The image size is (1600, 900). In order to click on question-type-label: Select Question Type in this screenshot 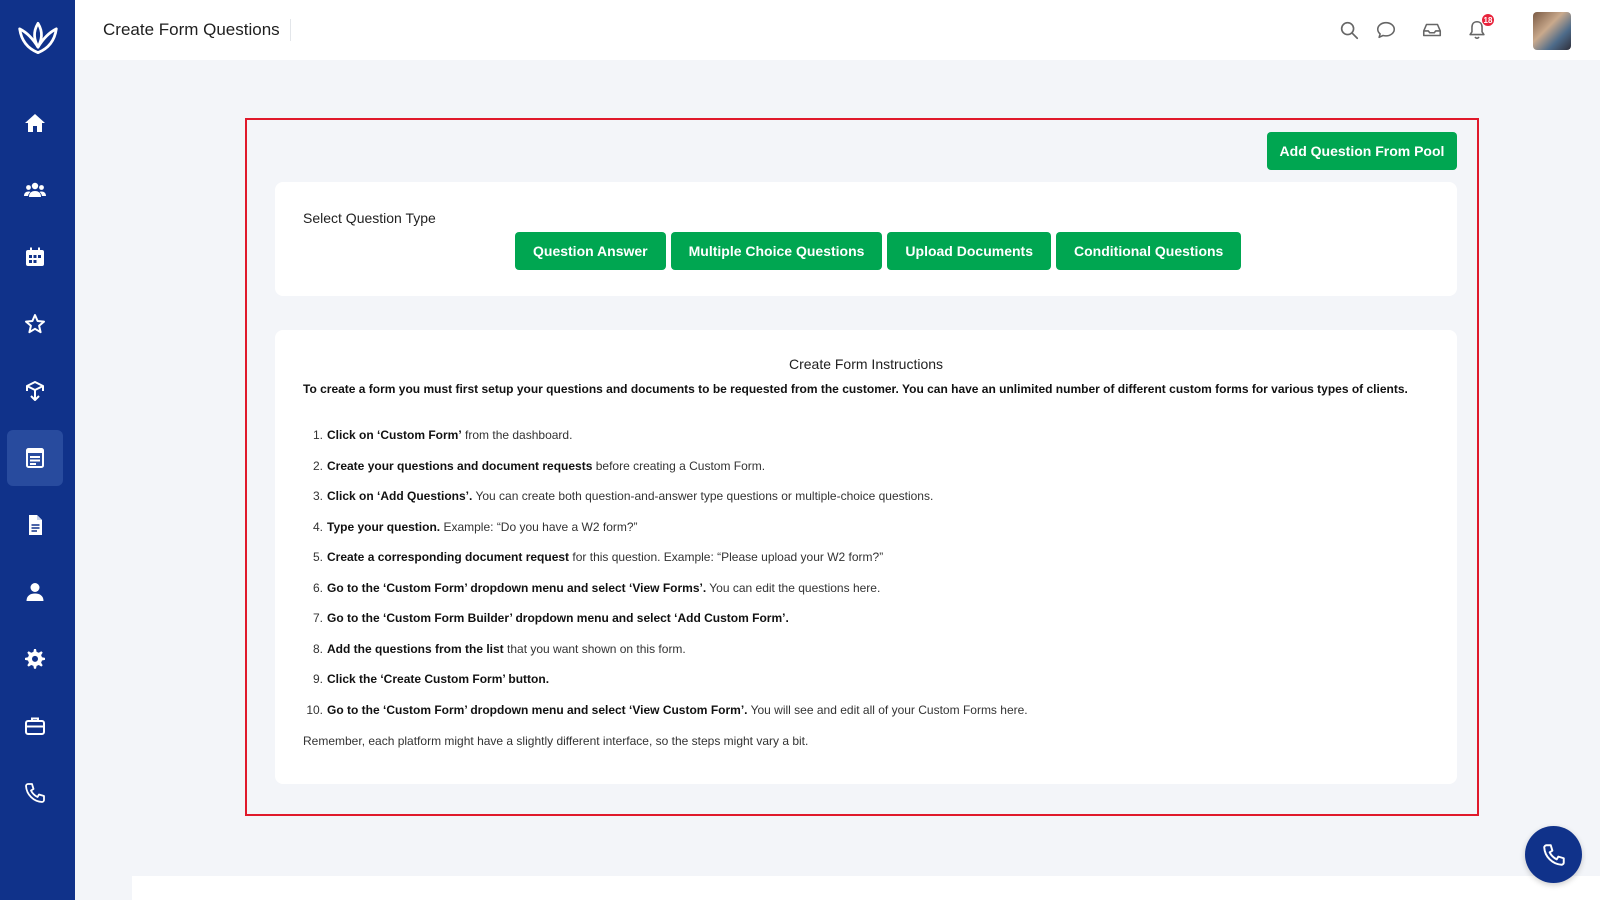, I will do `click(369, 218)`.